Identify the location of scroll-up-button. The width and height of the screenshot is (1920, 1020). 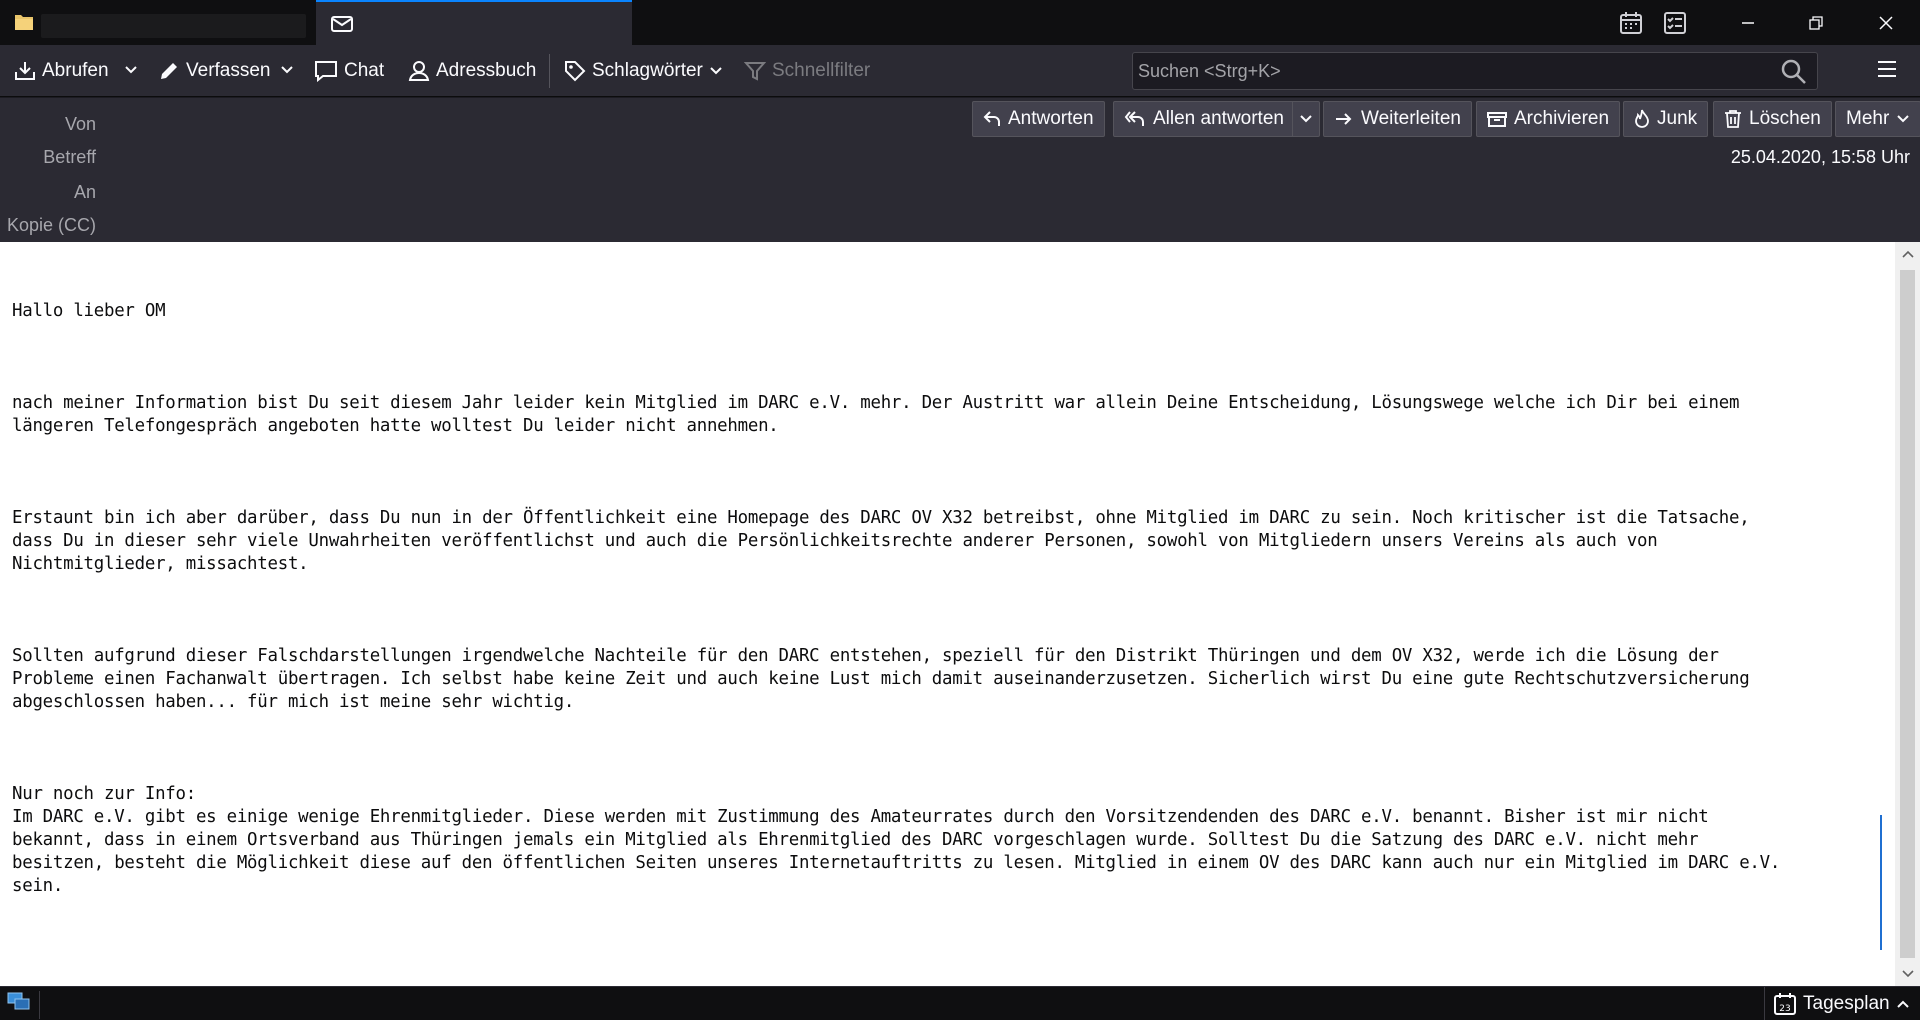
(1907, 254).